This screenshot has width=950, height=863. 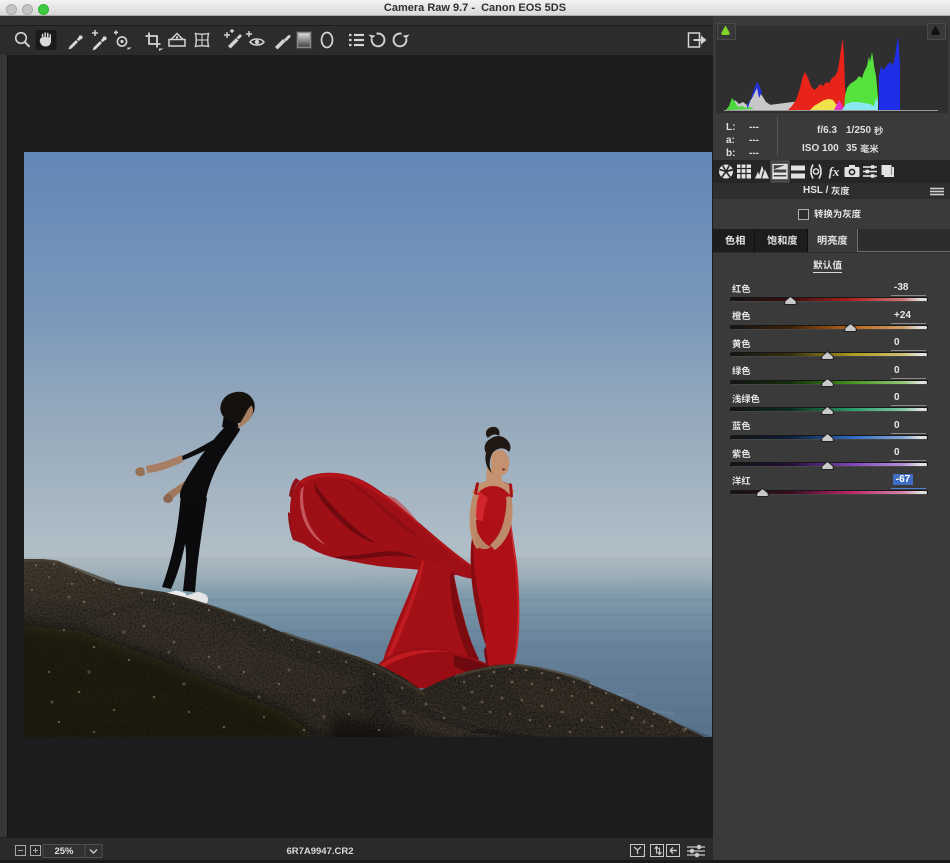 I want to click on svg-text: fx, so click(x=834, y=171).